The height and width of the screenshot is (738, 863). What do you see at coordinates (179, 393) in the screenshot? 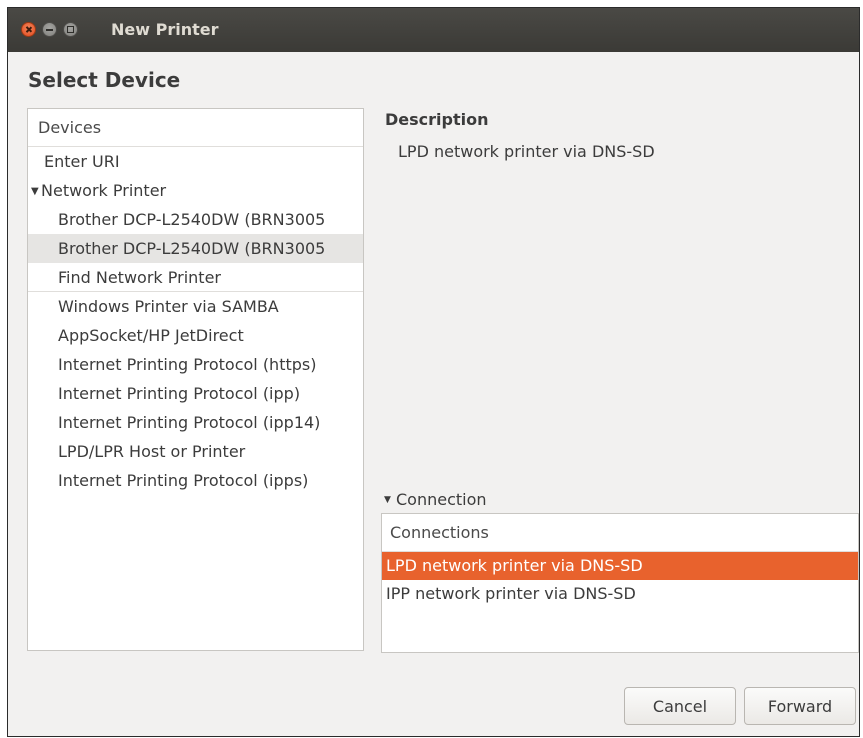
I see `device-item-label: Internet Printing Protocol (ipp)` at bounding box center [179, 393].